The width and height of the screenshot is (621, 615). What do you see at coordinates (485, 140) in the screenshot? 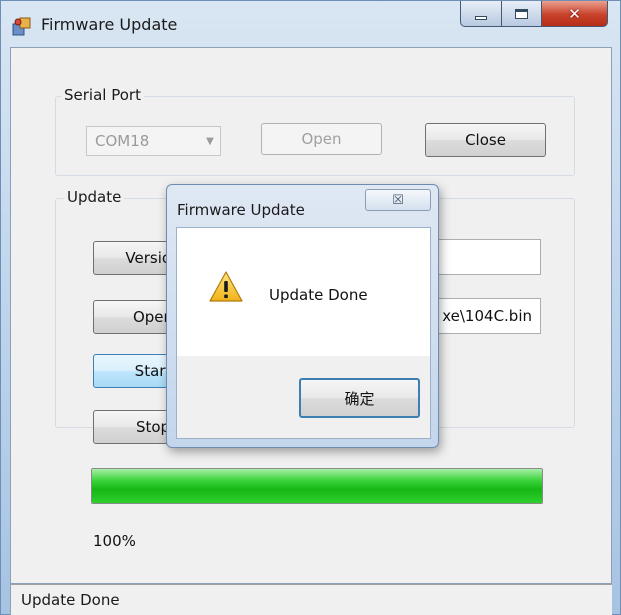
I see `serial-close-button: Close` at bounding box center [485, 140].